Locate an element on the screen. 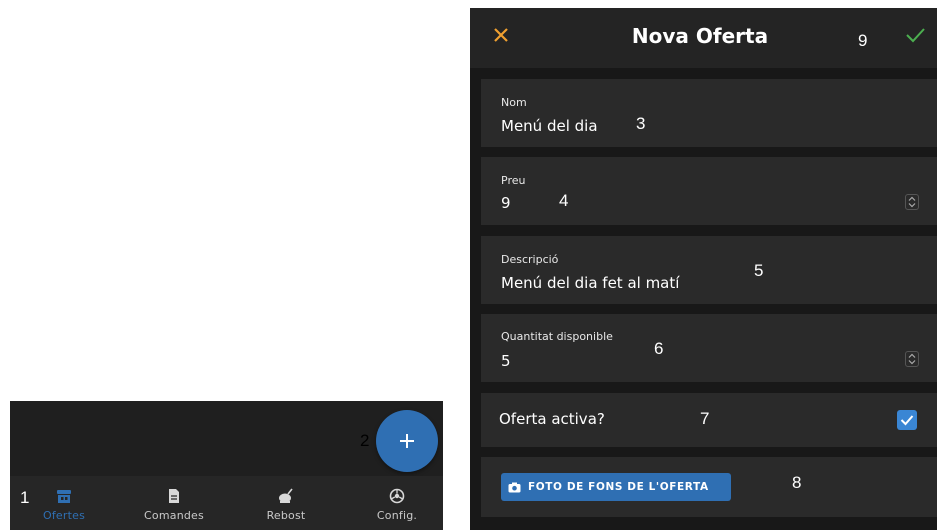 The image size is (940, 530). add-offer-button is located at coordinates (407, 441).